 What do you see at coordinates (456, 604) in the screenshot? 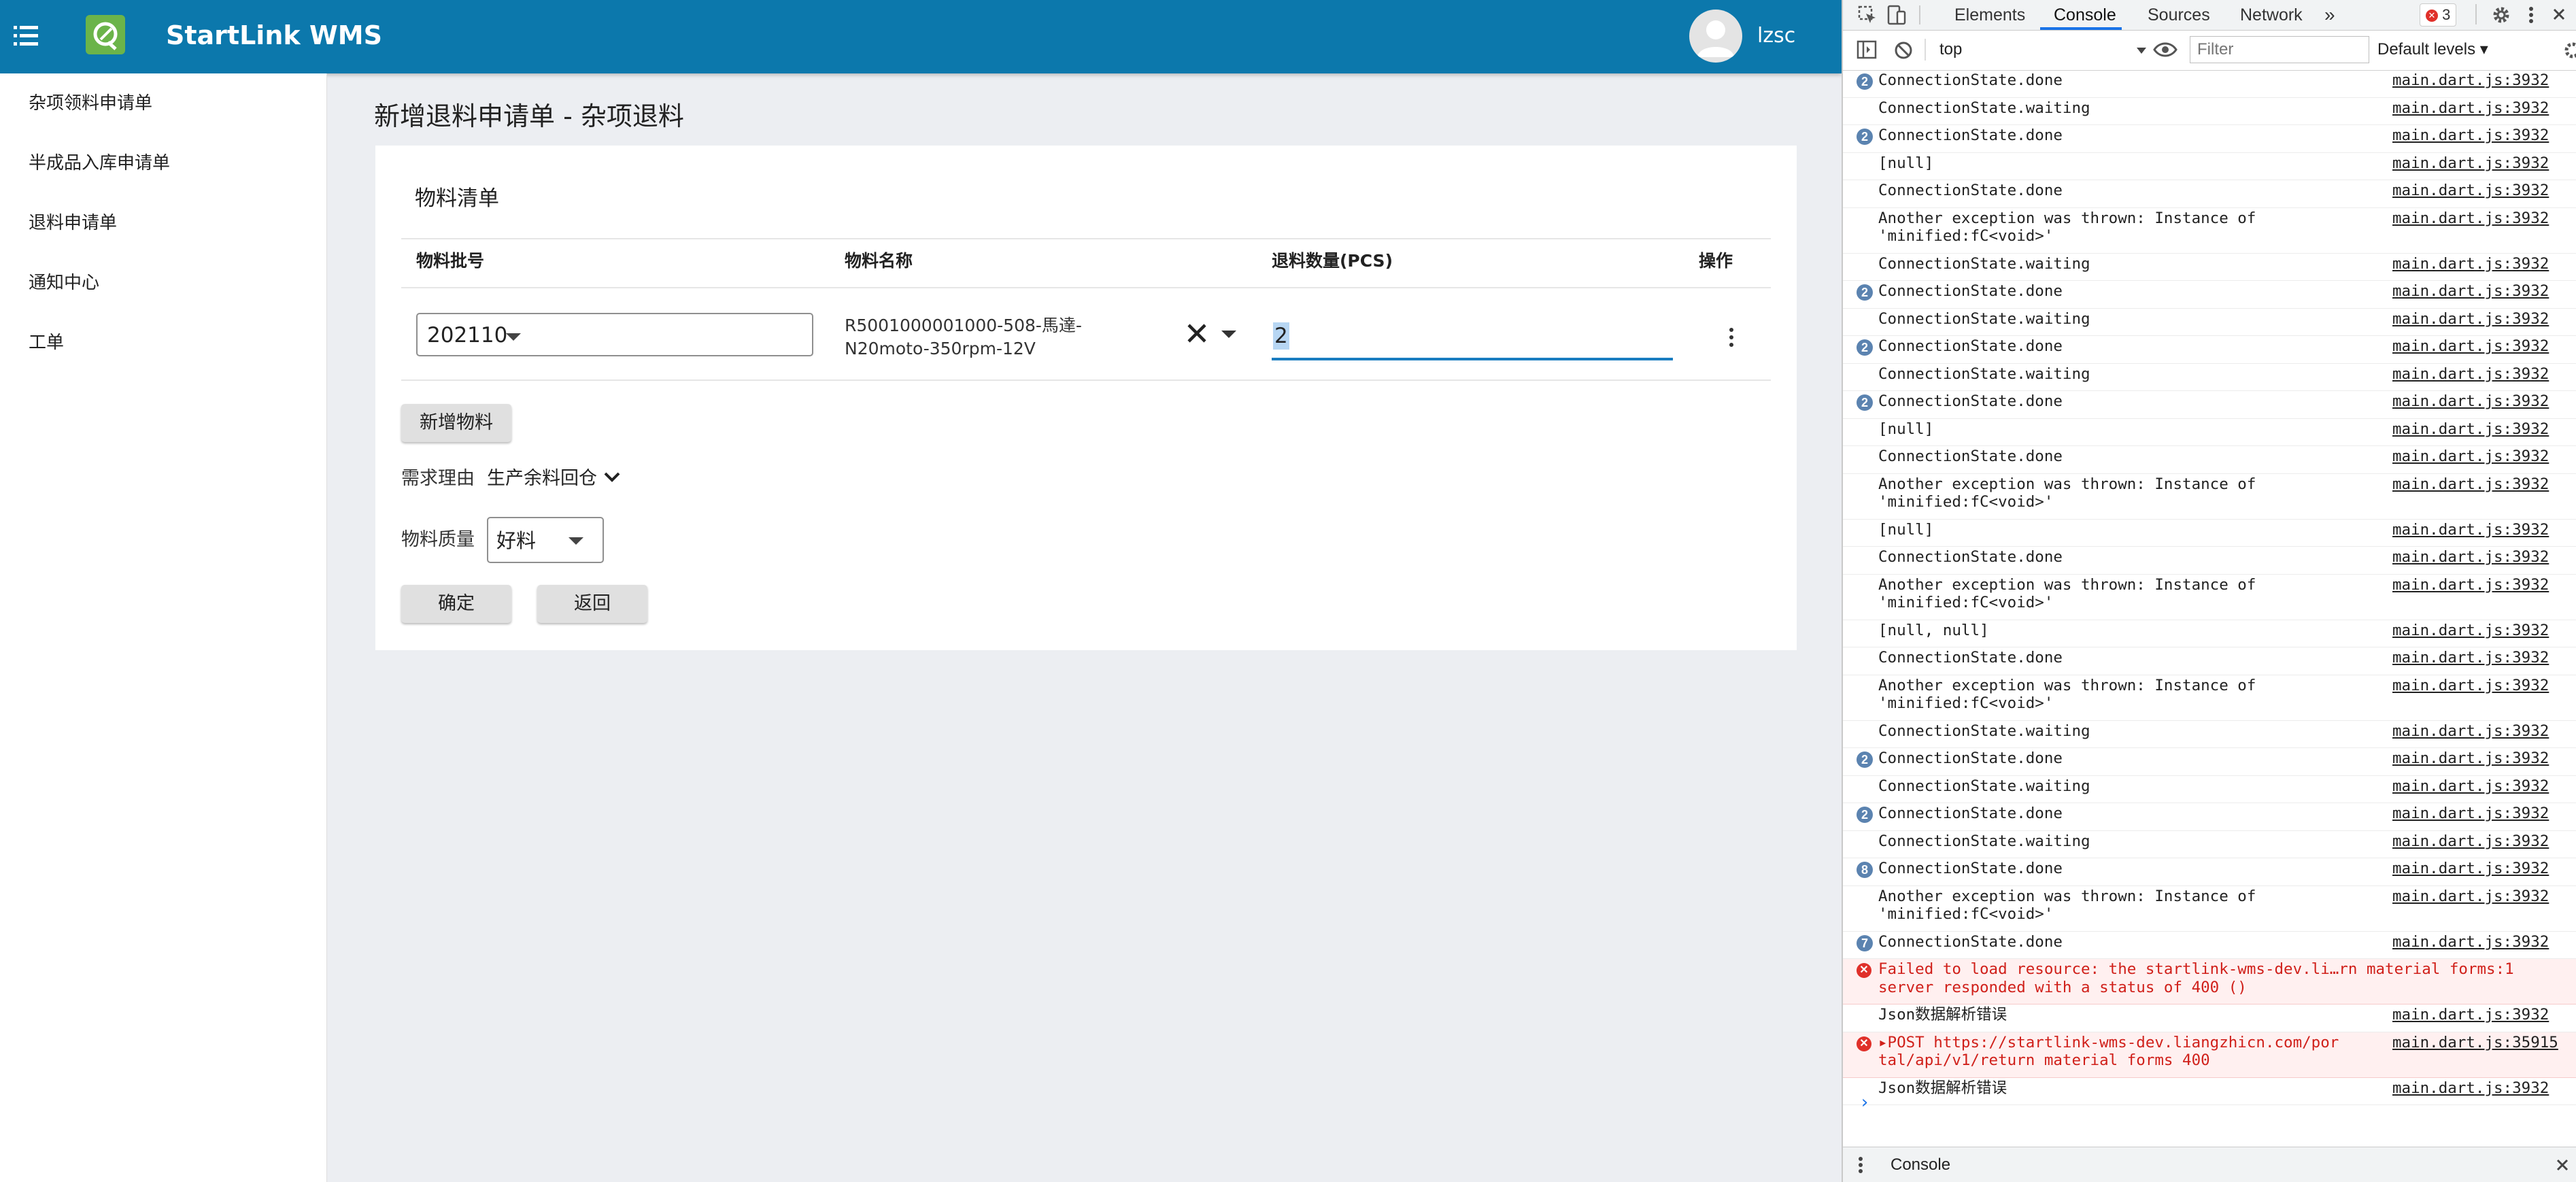
I see `confirm-button: 确定` at bounding box center [456, 604].